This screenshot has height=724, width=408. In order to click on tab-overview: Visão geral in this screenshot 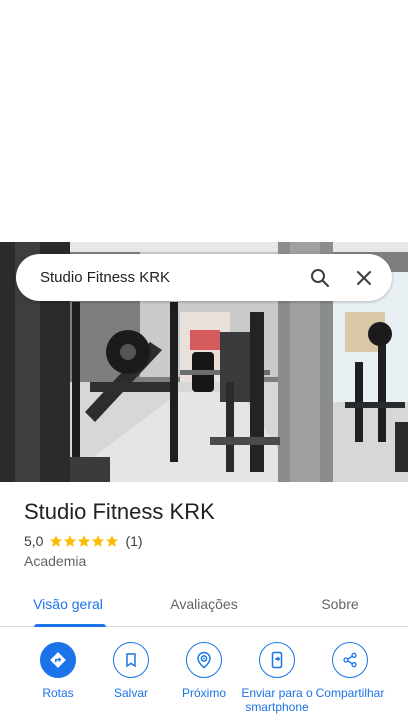, I will do `click(68, 606)`.